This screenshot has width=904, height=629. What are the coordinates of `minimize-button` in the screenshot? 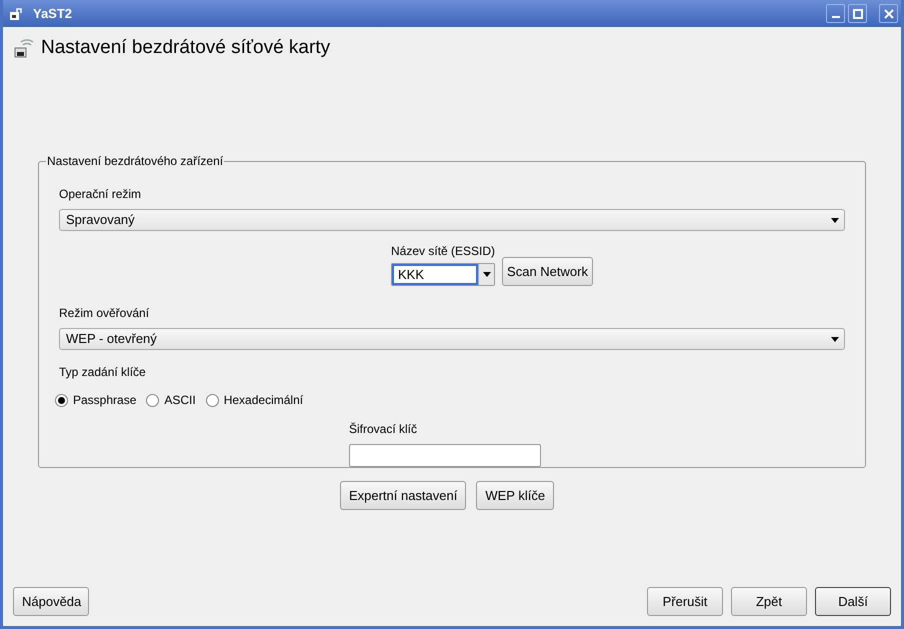 It's located at (835, 13).